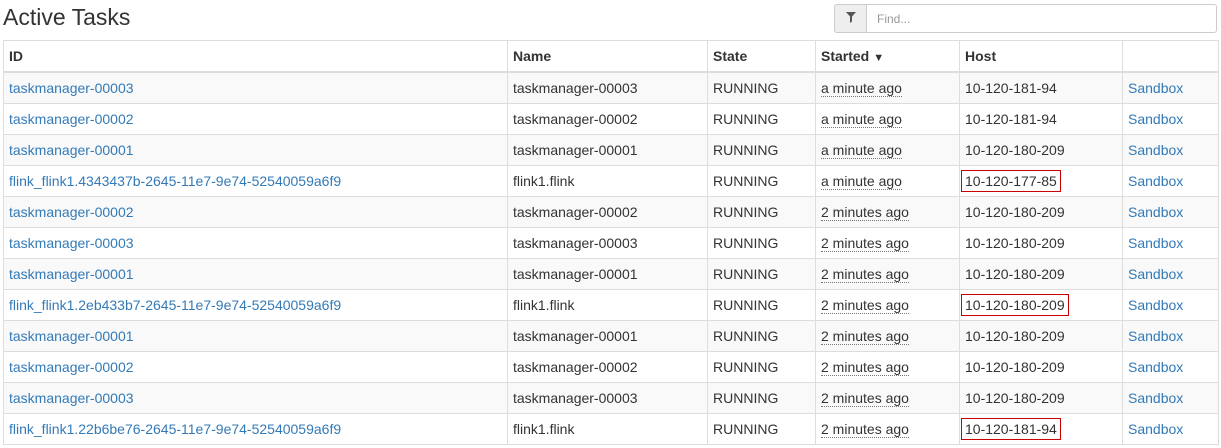  What do you see at coordinates (879, 58) in the screenshot?
I see `sort-descending-icon: ▼` at bounding box center [879, 58].